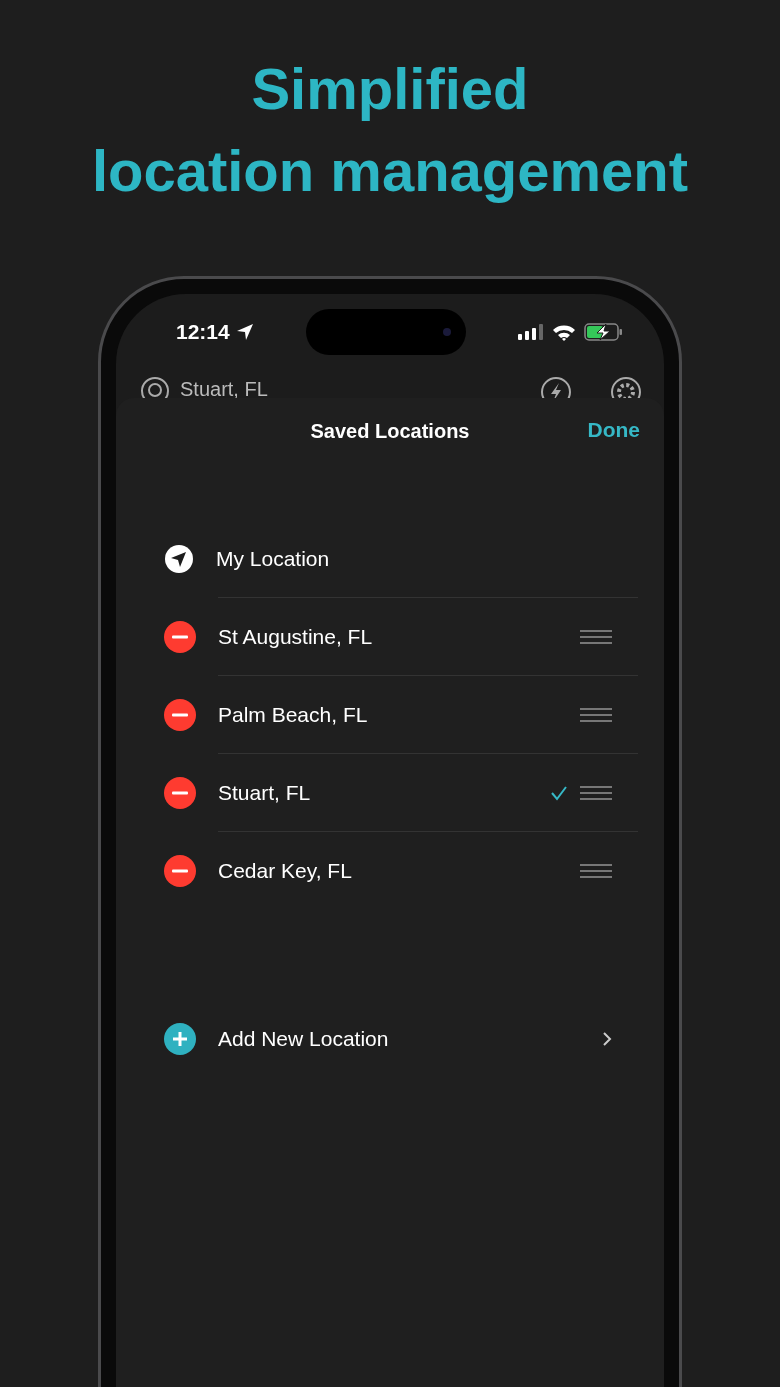  I want to click on headline: Simplified, so click(390, 89).